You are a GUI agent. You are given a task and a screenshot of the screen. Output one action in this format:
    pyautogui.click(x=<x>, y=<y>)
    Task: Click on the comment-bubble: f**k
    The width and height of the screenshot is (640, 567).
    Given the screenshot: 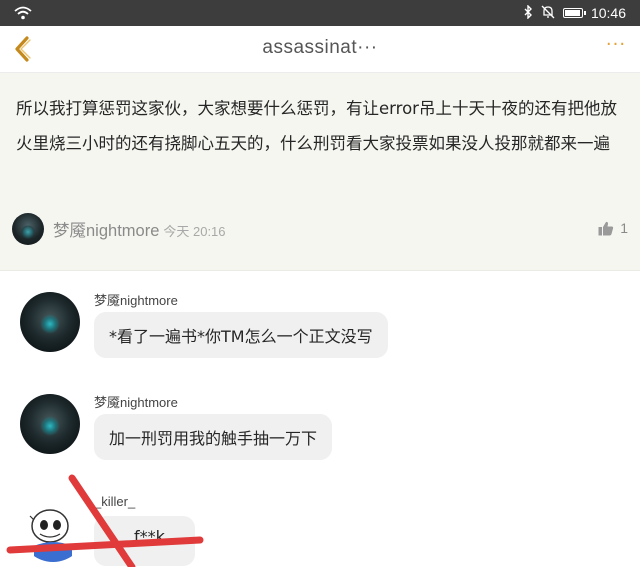 What is the action you would take?
    pyautogui.click(x=144, y=541)
    